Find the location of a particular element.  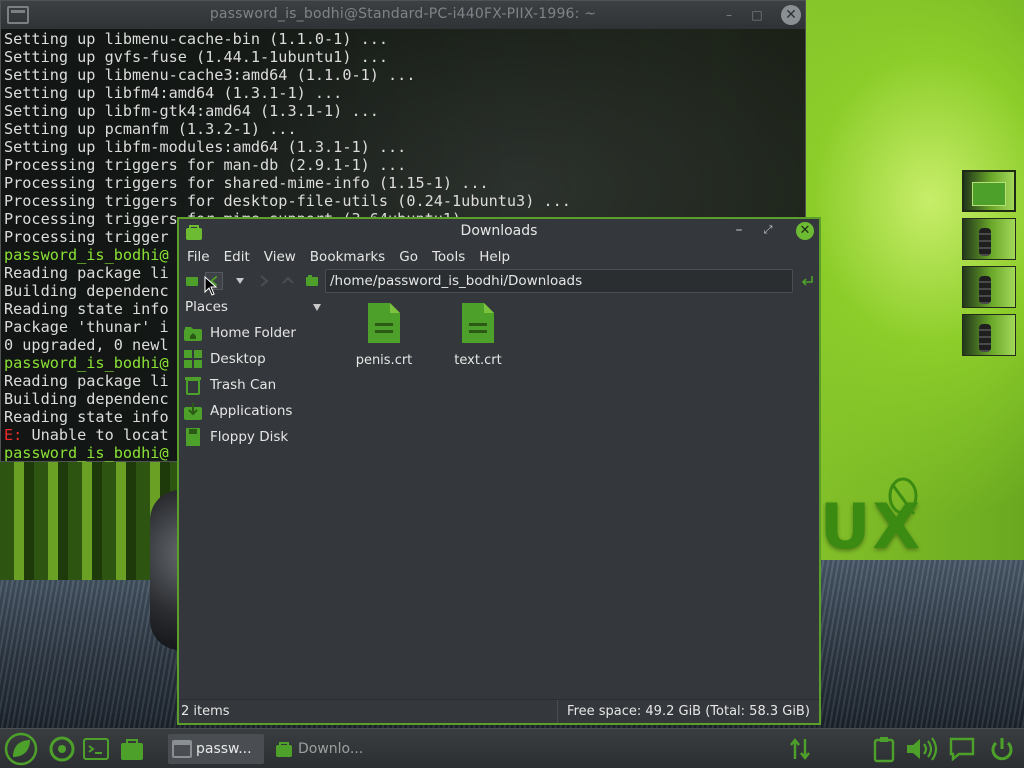

file-manager-launcher-icon is located at coordinates (132, 749).